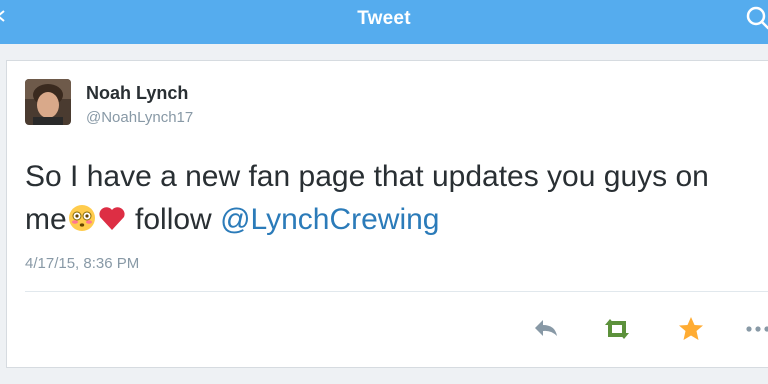 This screenshot has height=384, width=768. What do you see at coordinates (46, 219) in the screenshot?
I see `tweet-text-prefix: me` at bounding box center [46, 219].